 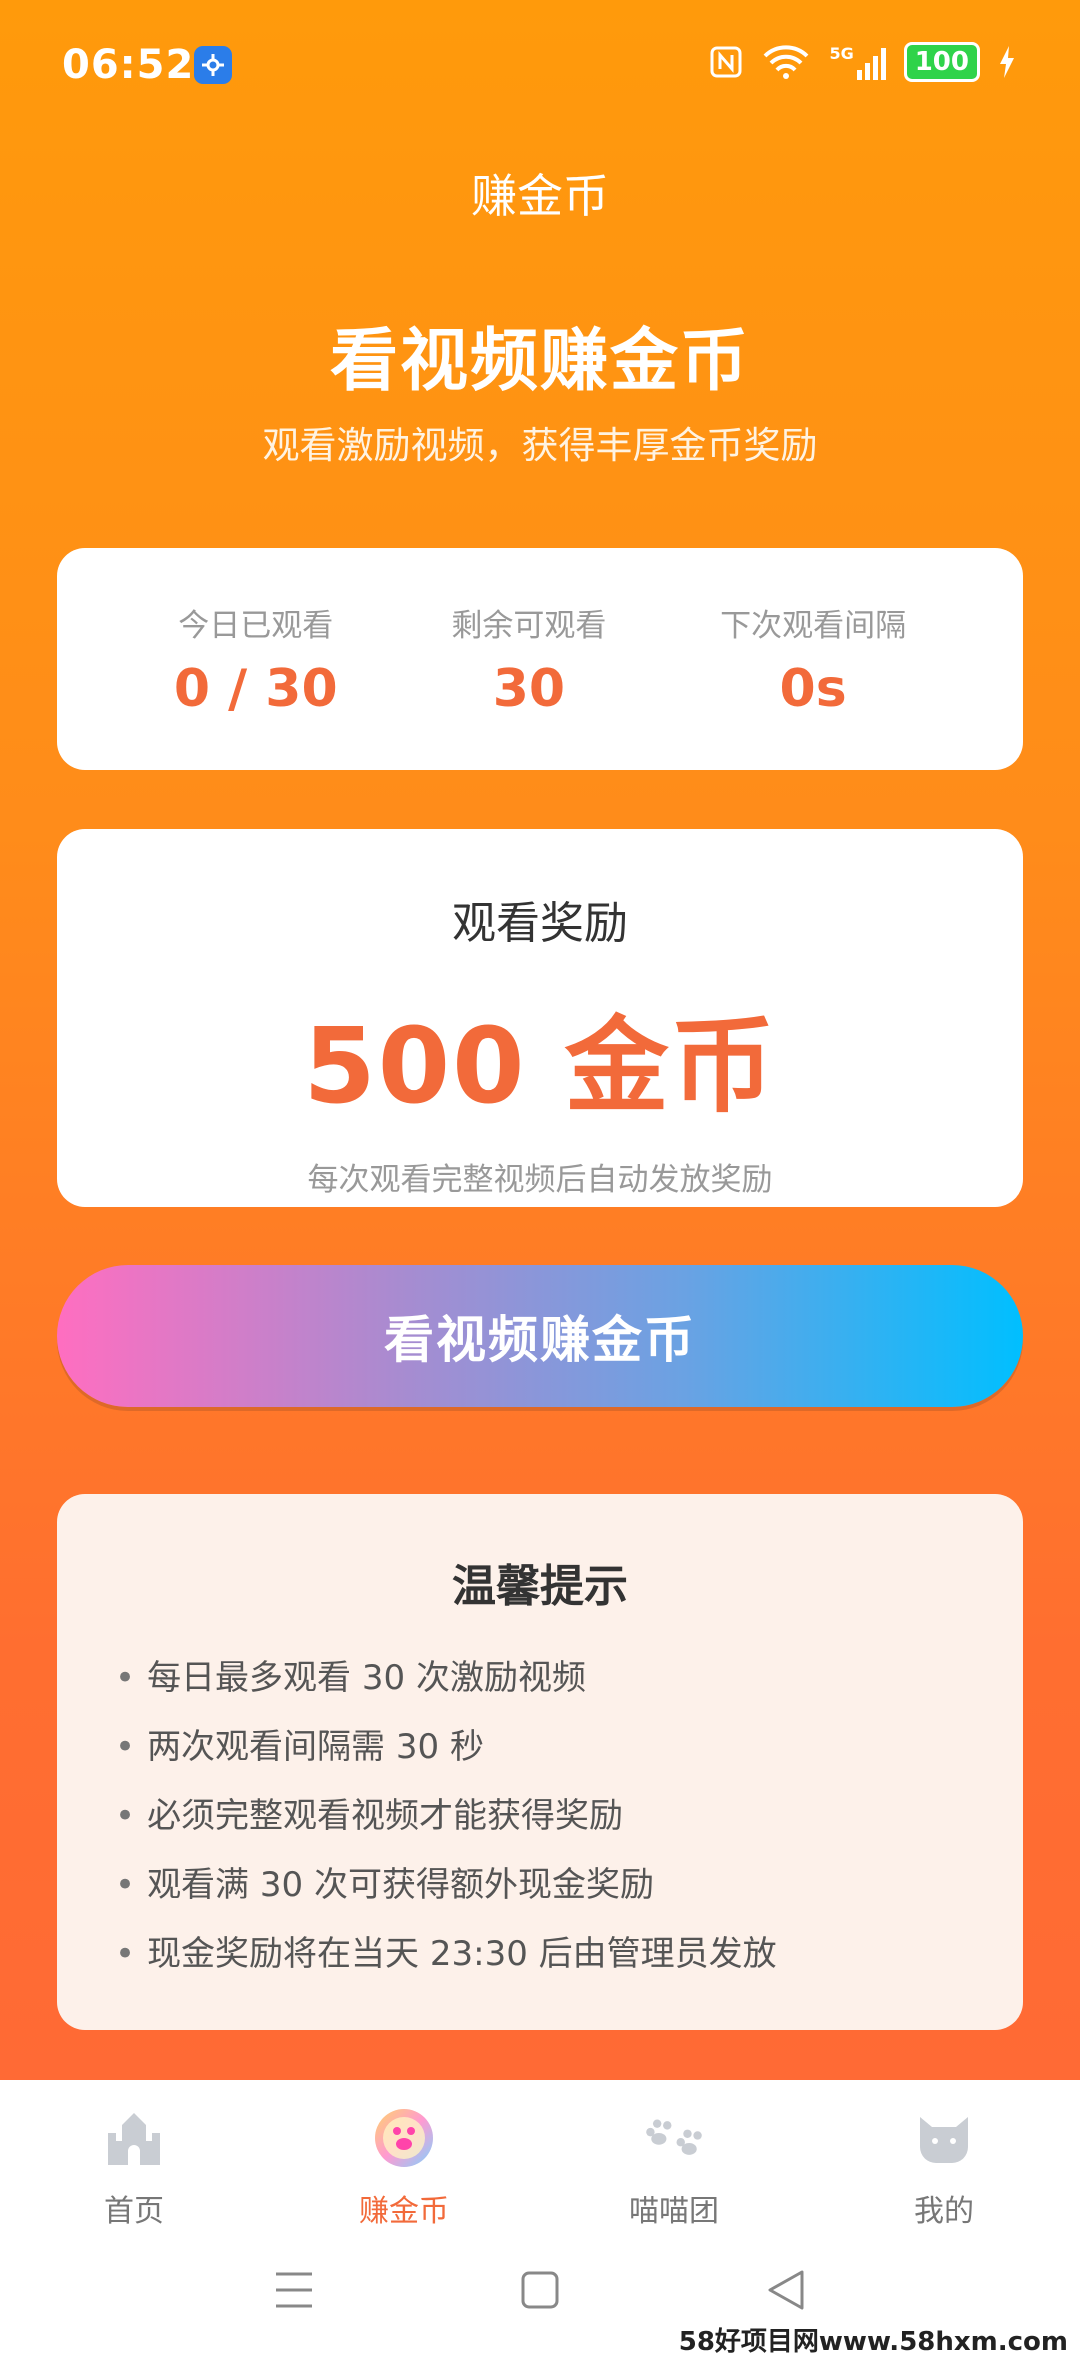 I want to click on wifi-icon, so click(x=786, y=62).